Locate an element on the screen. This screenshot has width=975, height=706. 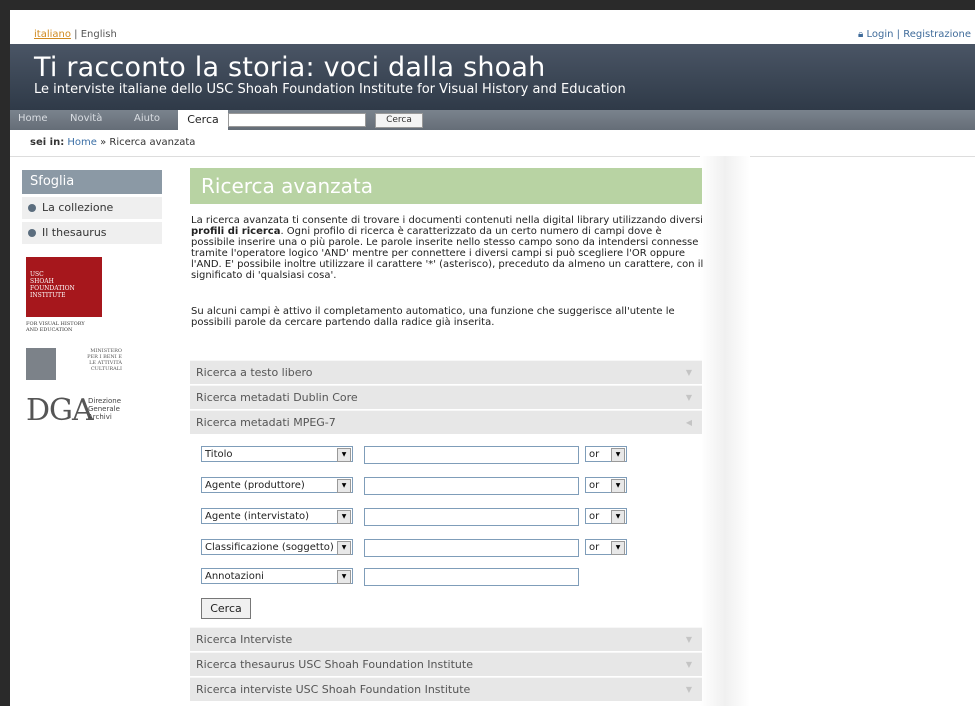
accordion-mpeg7: Ricerca metadati MPEG-7 ◀ is located at coordinates (446, 422).